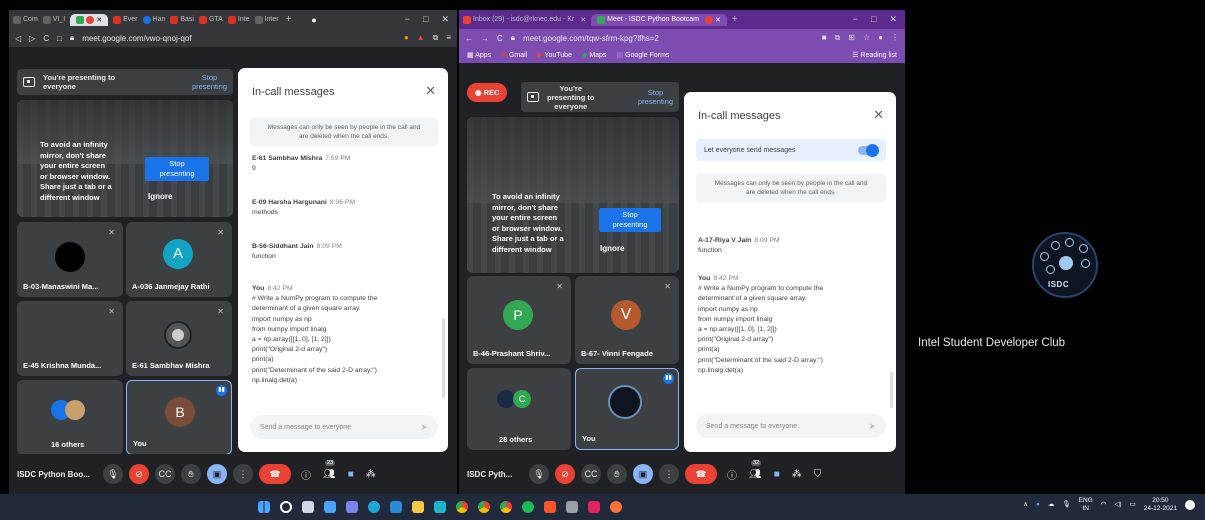 The image size is (1205, 520). I want to click on browser-tab: Han, so click(153, 19).